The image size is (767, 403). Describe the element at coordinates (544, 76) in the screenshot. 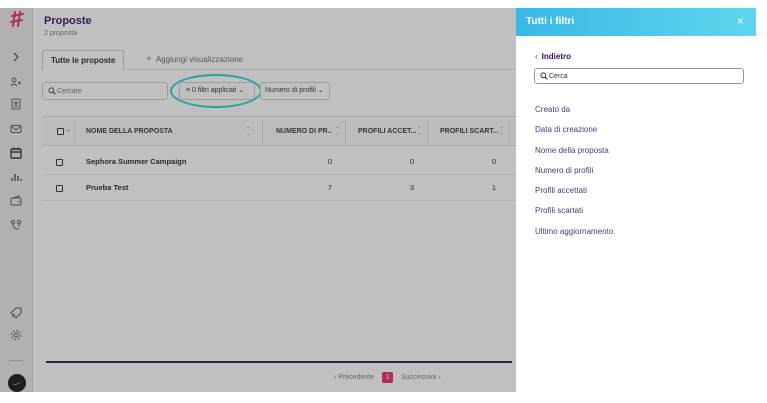

I see `search-icon` at that location.